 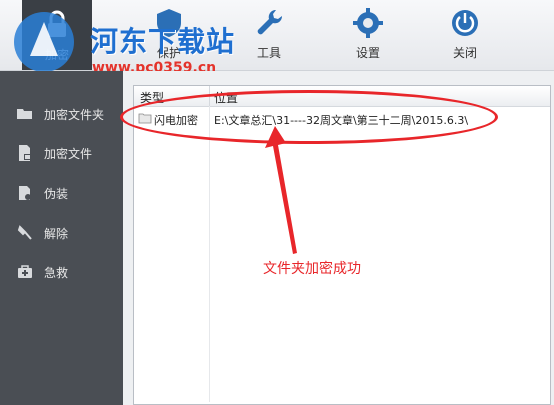 What do you see at coordinates (25, 193) in the screenshot?
I see `mask-icon` at bounding box center [25, 193].